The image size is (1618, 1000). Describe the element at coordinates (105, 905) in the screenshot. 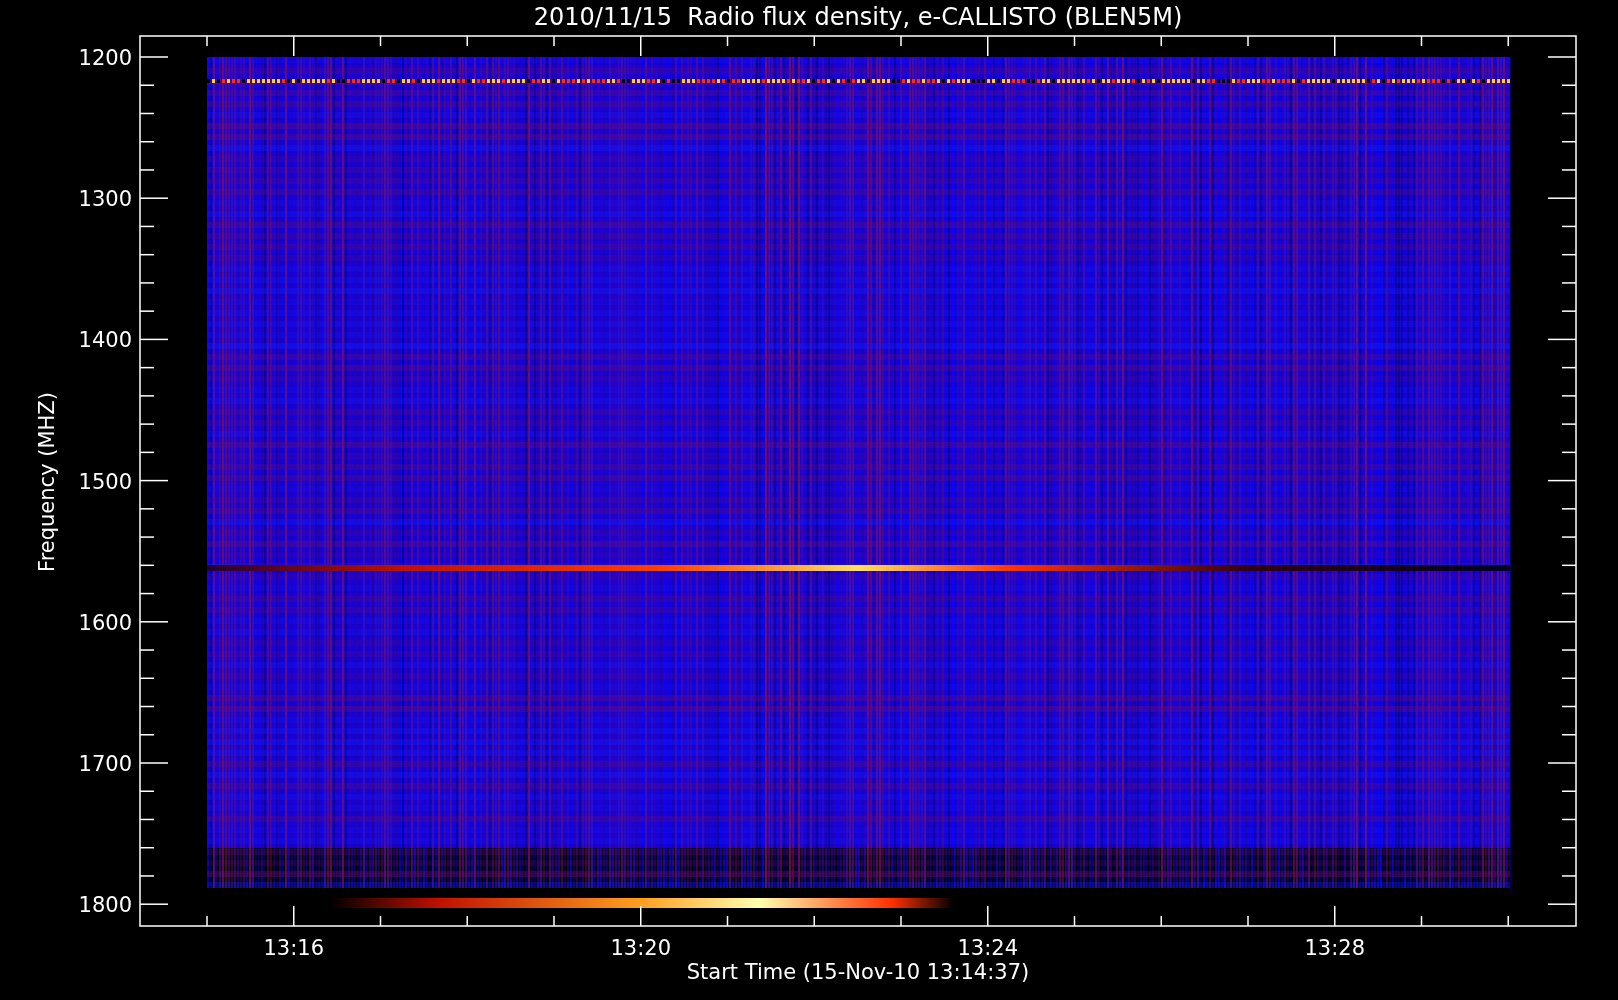

I see `y-tick-label: 1800` at that location.